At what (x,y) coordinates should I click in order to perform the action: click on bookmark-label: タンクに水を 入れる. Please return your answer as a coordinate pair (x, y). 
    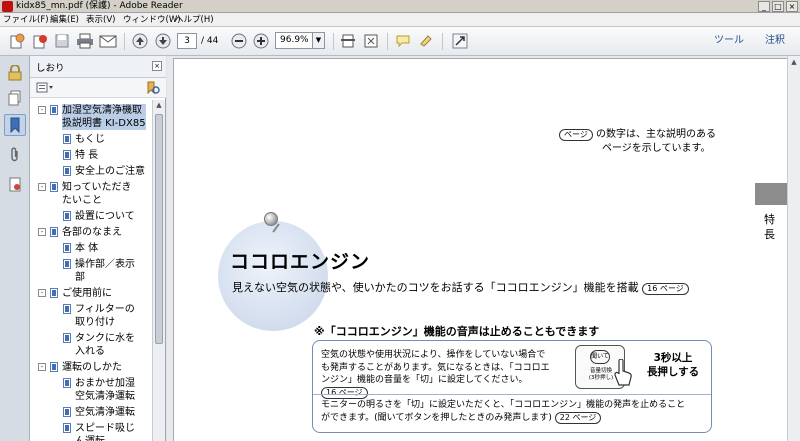
    Looking at the image, I should click on (105, 345).